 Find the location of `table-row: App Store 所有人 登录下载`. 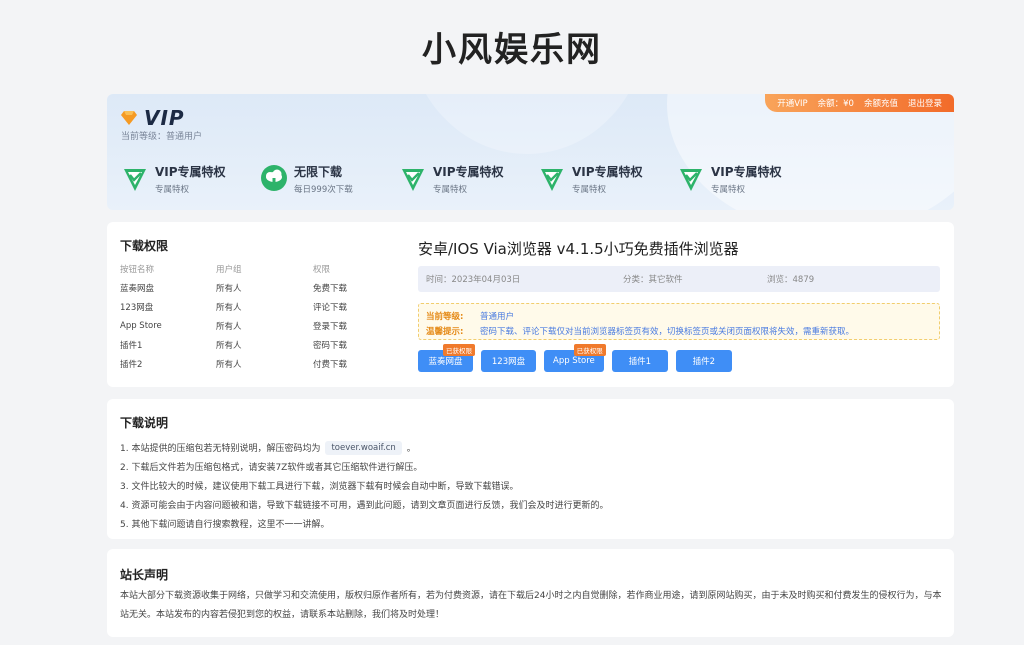

table-row: App Store 所有人 登录下载 is located at coordinates (256, 325).